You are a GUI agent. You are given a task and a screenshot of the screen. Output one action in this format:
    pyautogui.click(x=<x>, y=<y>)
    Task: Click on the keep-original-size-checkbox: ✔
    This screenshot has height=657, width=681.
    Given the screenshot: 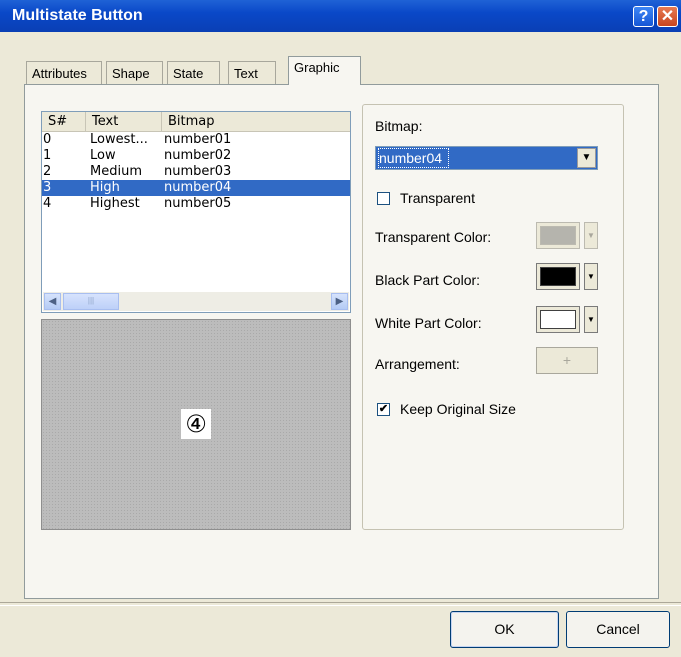 What is the action you would take?
    pyautogui.click(x=383, y=409)
    